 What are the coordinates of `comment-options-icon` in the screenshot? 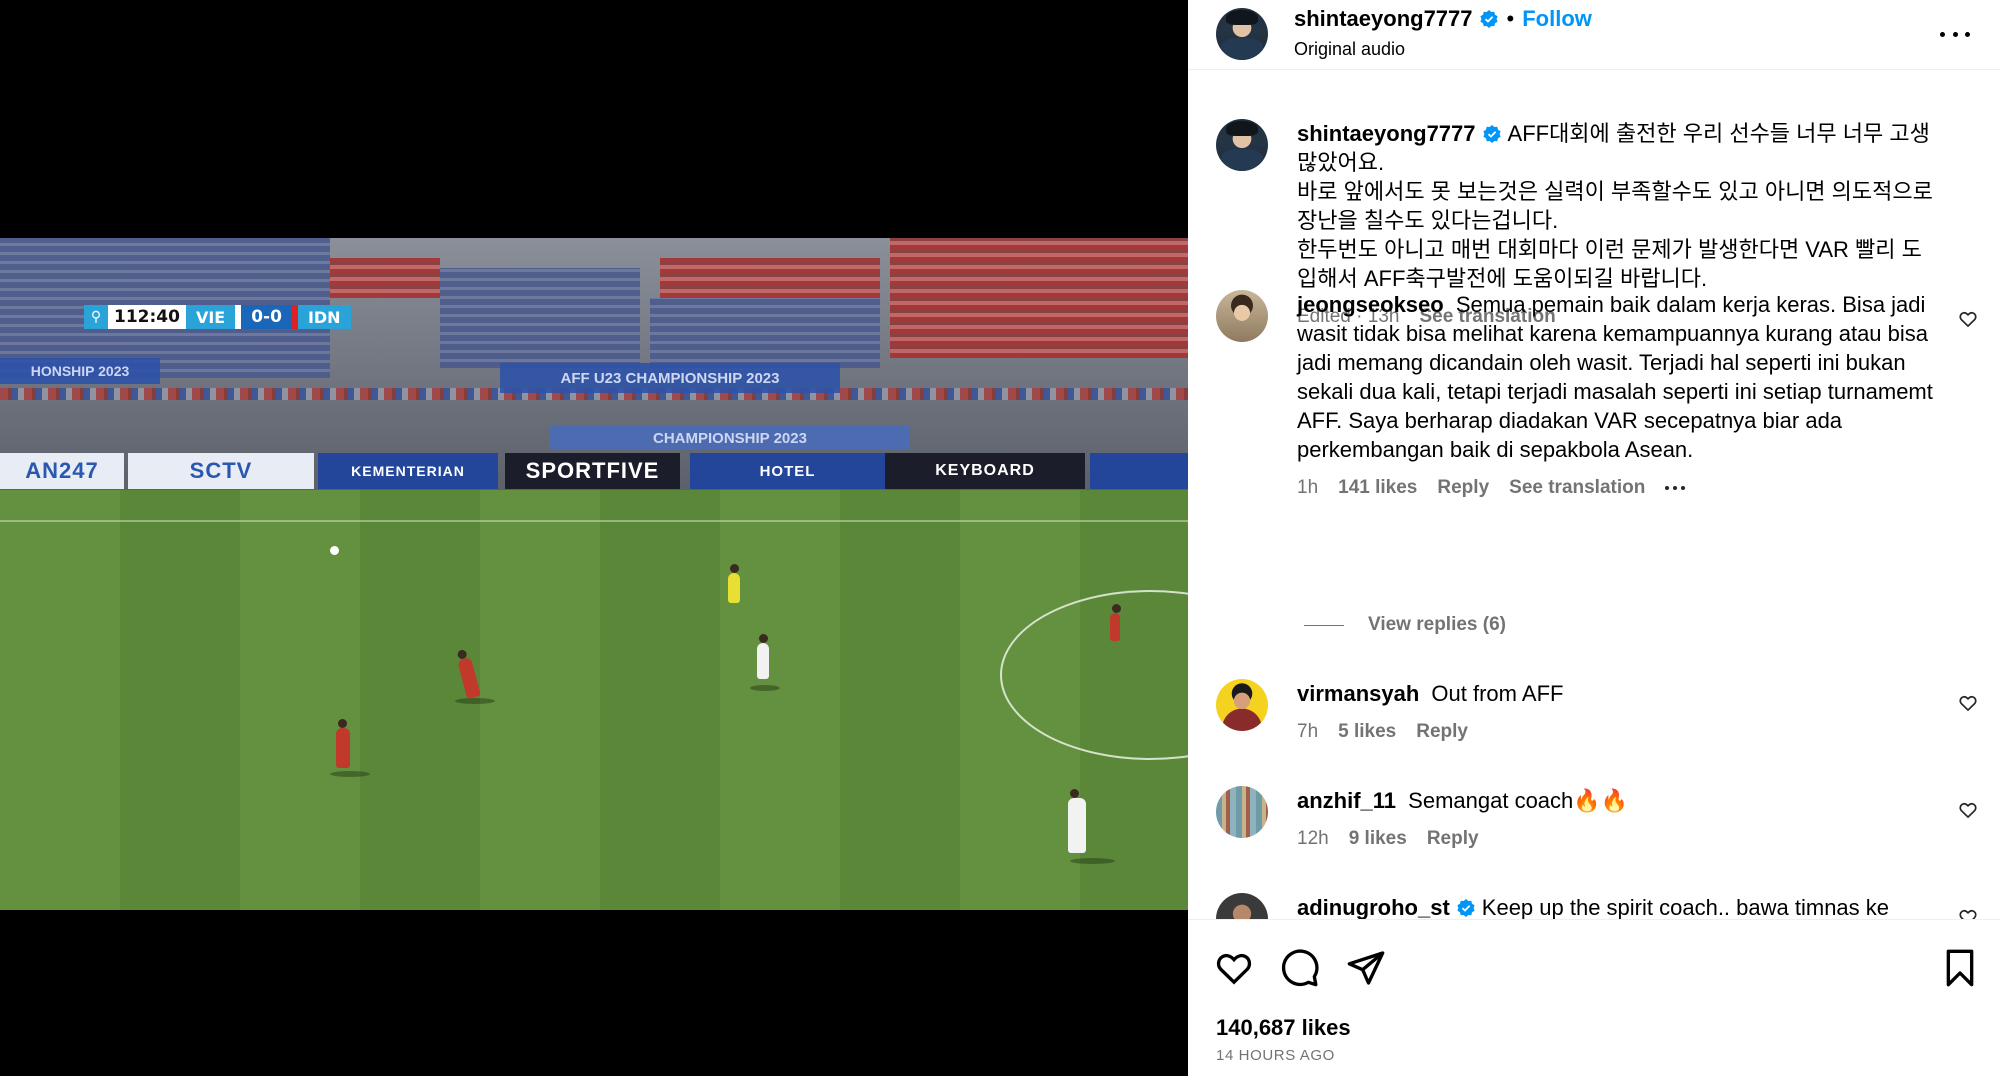 It's located at (1675, 487).